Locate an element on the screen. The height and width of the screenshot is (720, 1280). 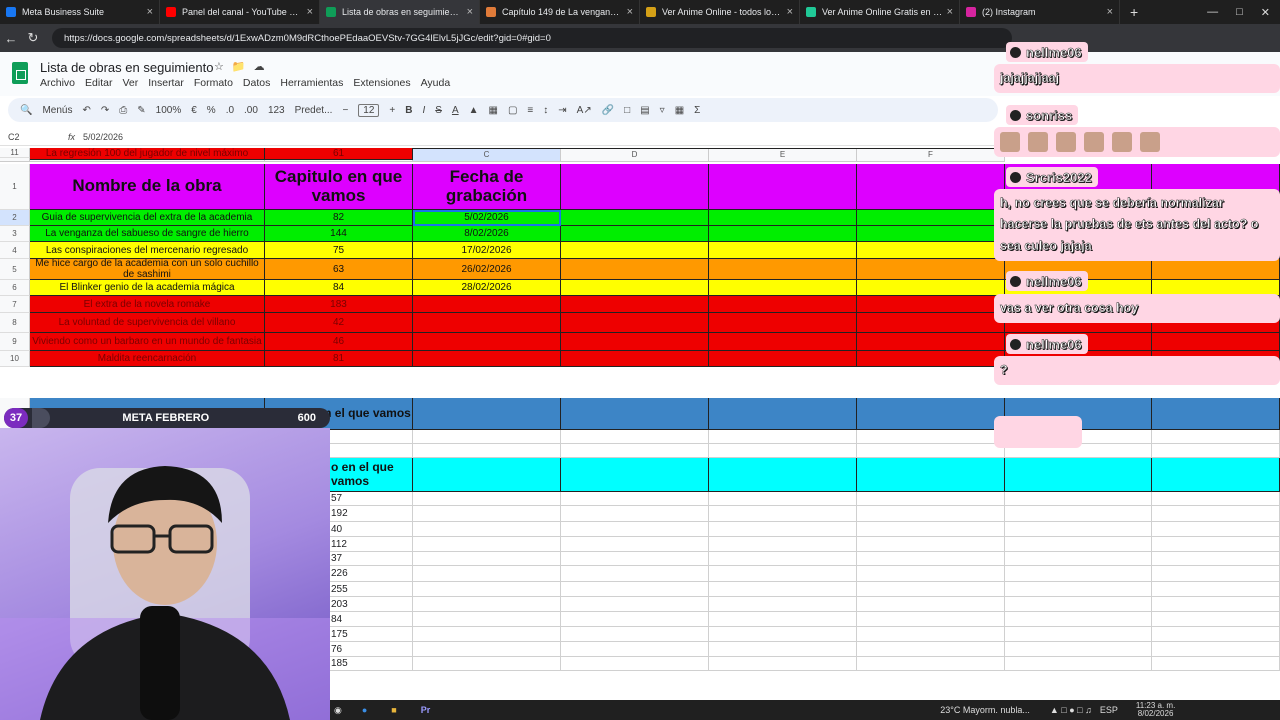
filter-icon: ▿ is located at coordinates (662, 110).